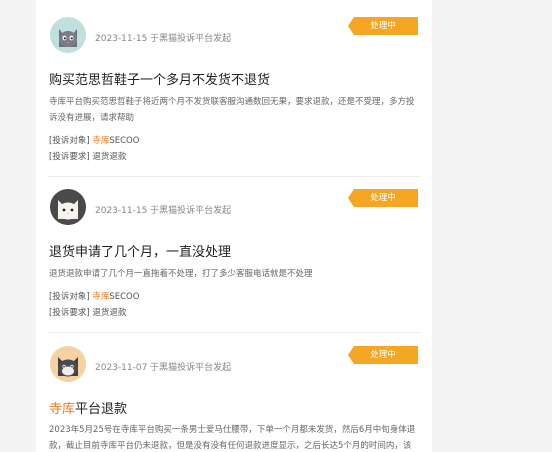 The width and height of the screenshot is (552, 452). Describe the element at coordinates (140, 250) in the screenshot. I see `complaint-title: 退货申请了几个月，一直没处理` at that location.